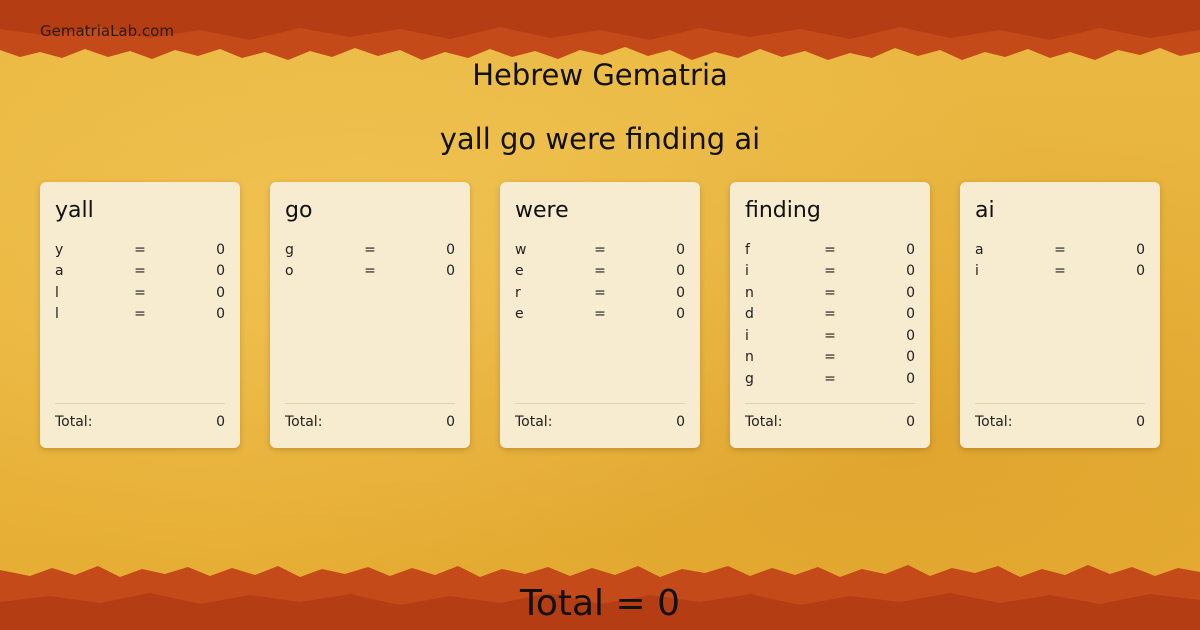  I want to click on letter-char: f, so click(747, 249).